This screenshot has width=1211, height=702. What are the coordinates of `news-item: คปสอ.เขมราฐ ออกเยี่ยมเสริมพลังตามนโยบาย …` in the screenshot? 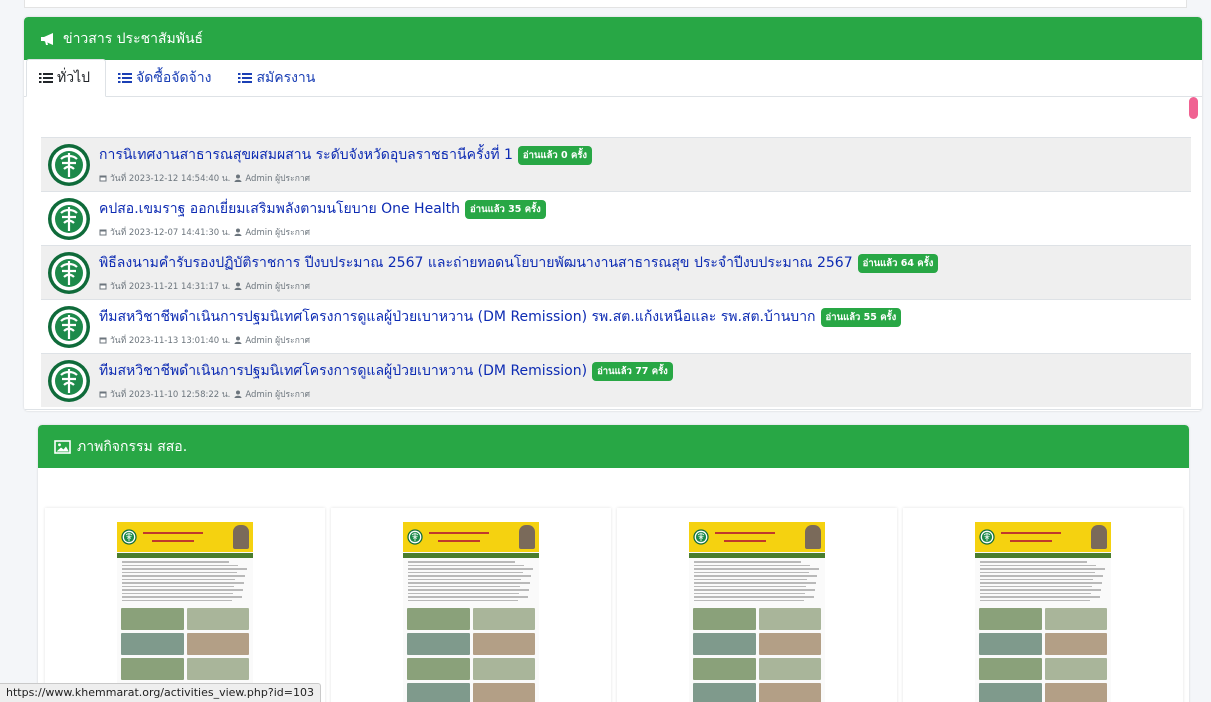 It's located at (616, 218).